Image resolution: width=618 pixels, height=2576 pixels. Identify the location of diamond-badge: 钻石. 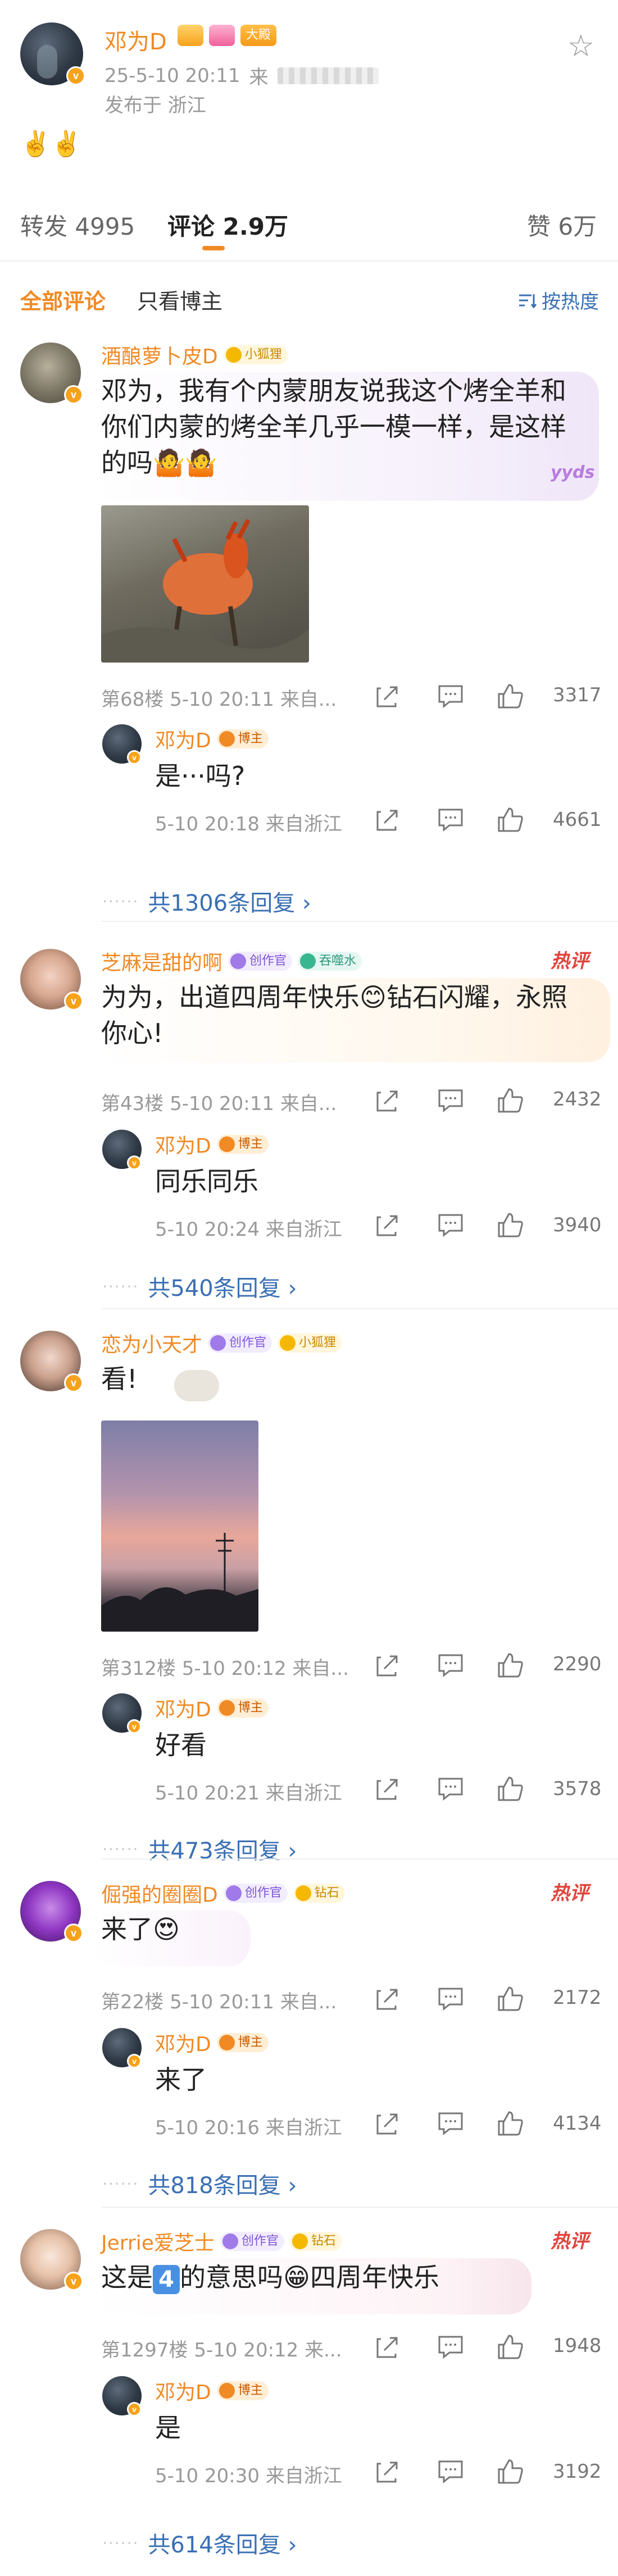
(315, 2241).